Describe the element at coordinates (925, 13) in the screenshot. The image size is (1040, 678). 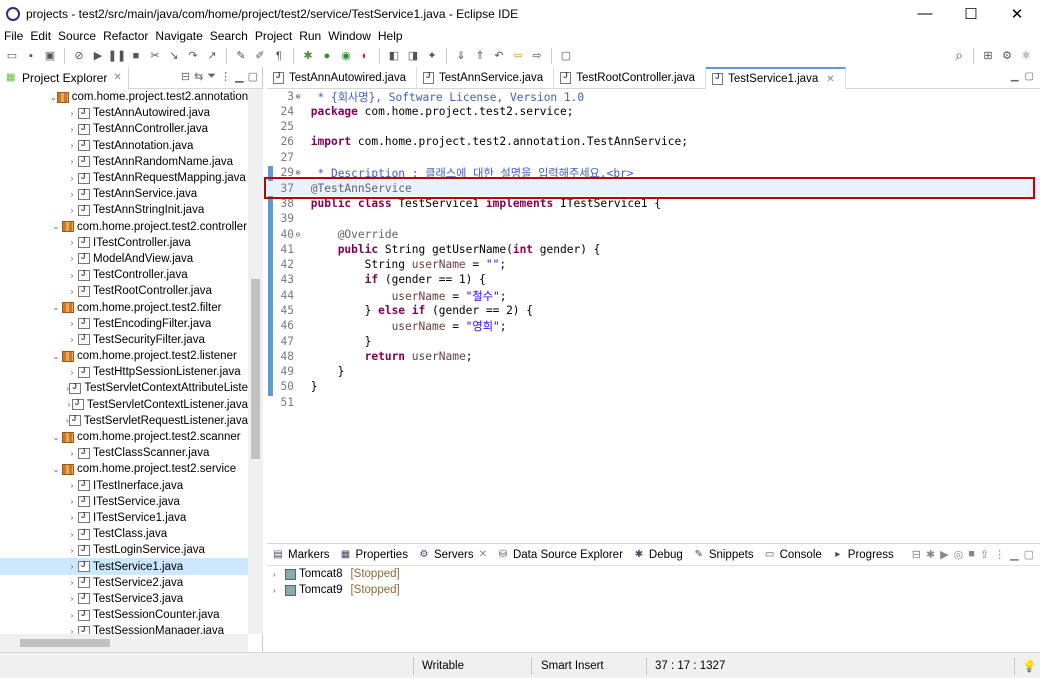
I see `minimize-button: —` at that location.